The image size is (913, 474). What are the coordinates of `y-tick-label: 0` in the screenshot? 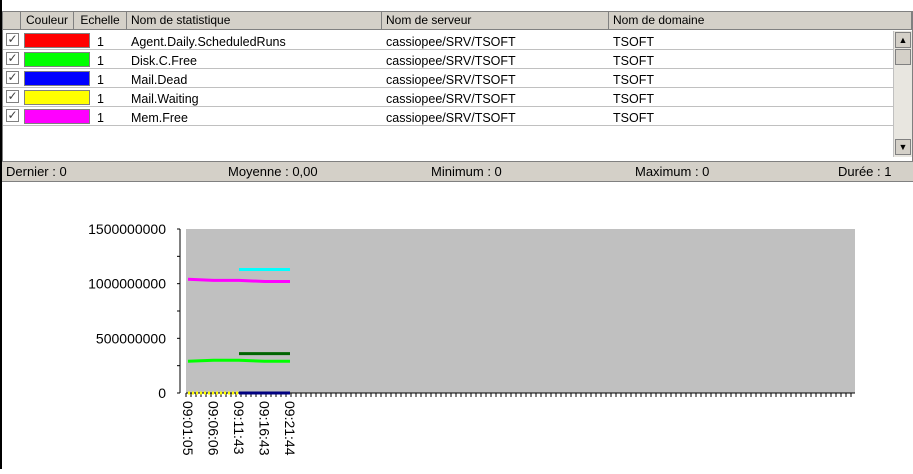 It's located at (162, 393).